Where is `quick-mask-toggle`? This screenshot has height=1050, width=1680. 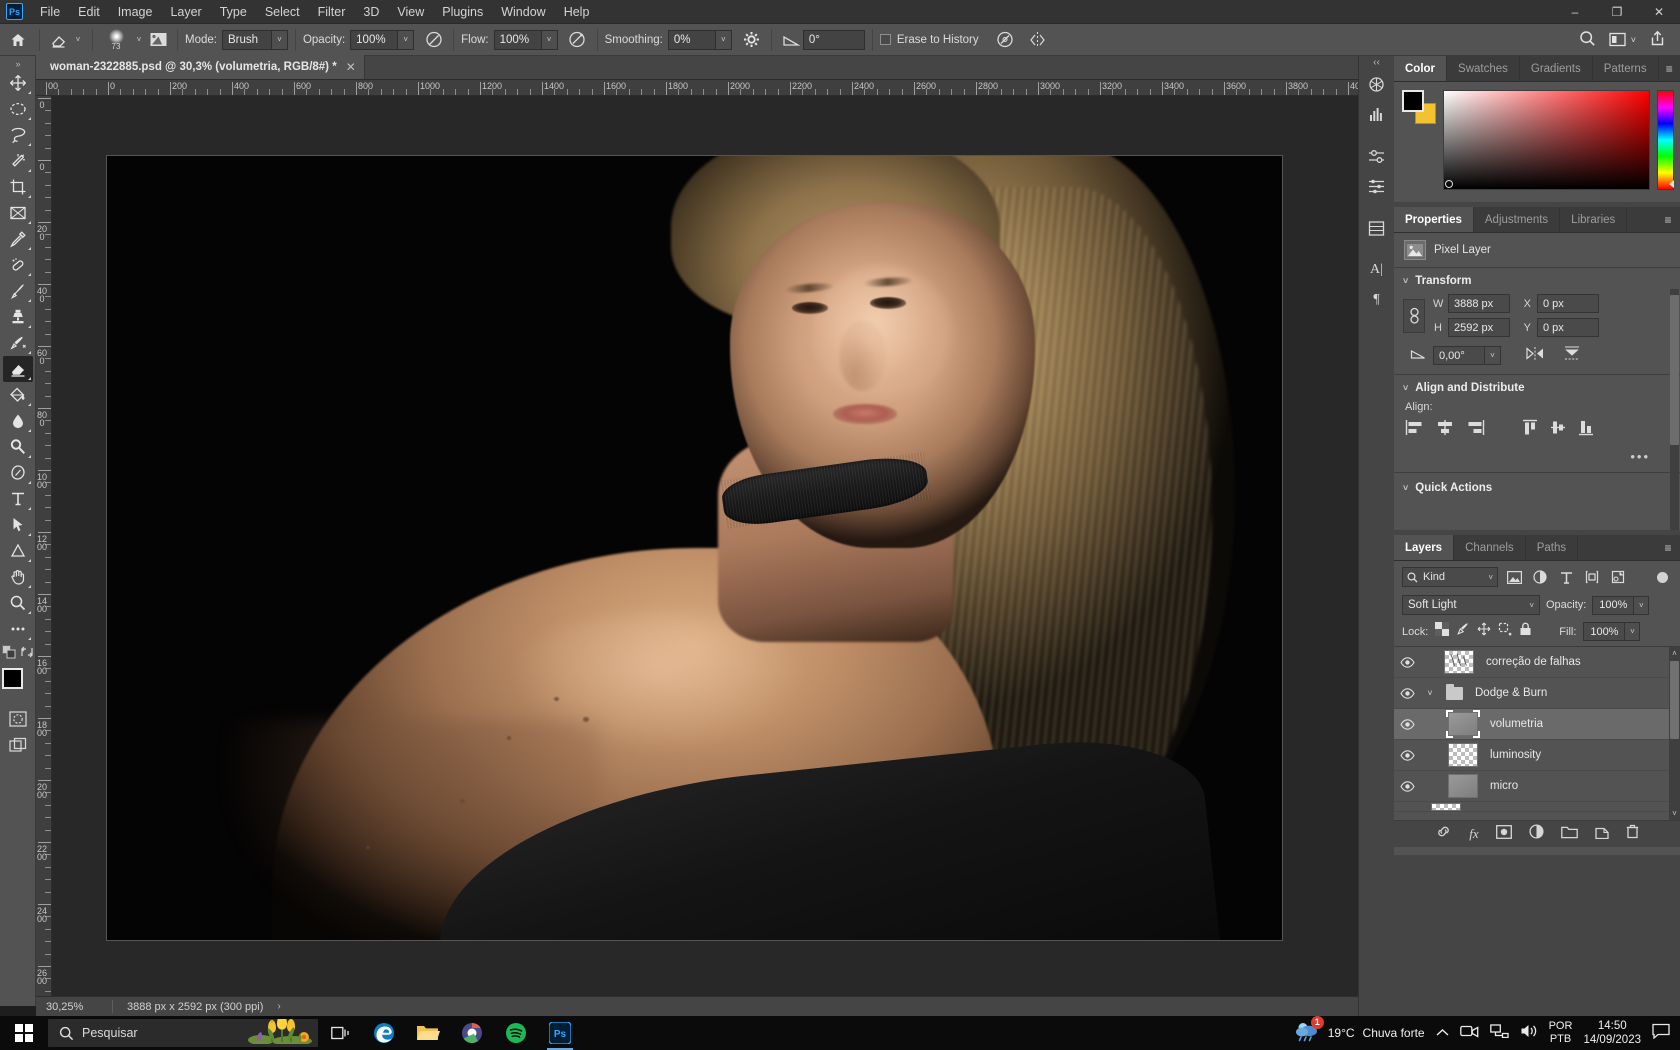 quick-mask-toggle is located at coordinates (18, 719).